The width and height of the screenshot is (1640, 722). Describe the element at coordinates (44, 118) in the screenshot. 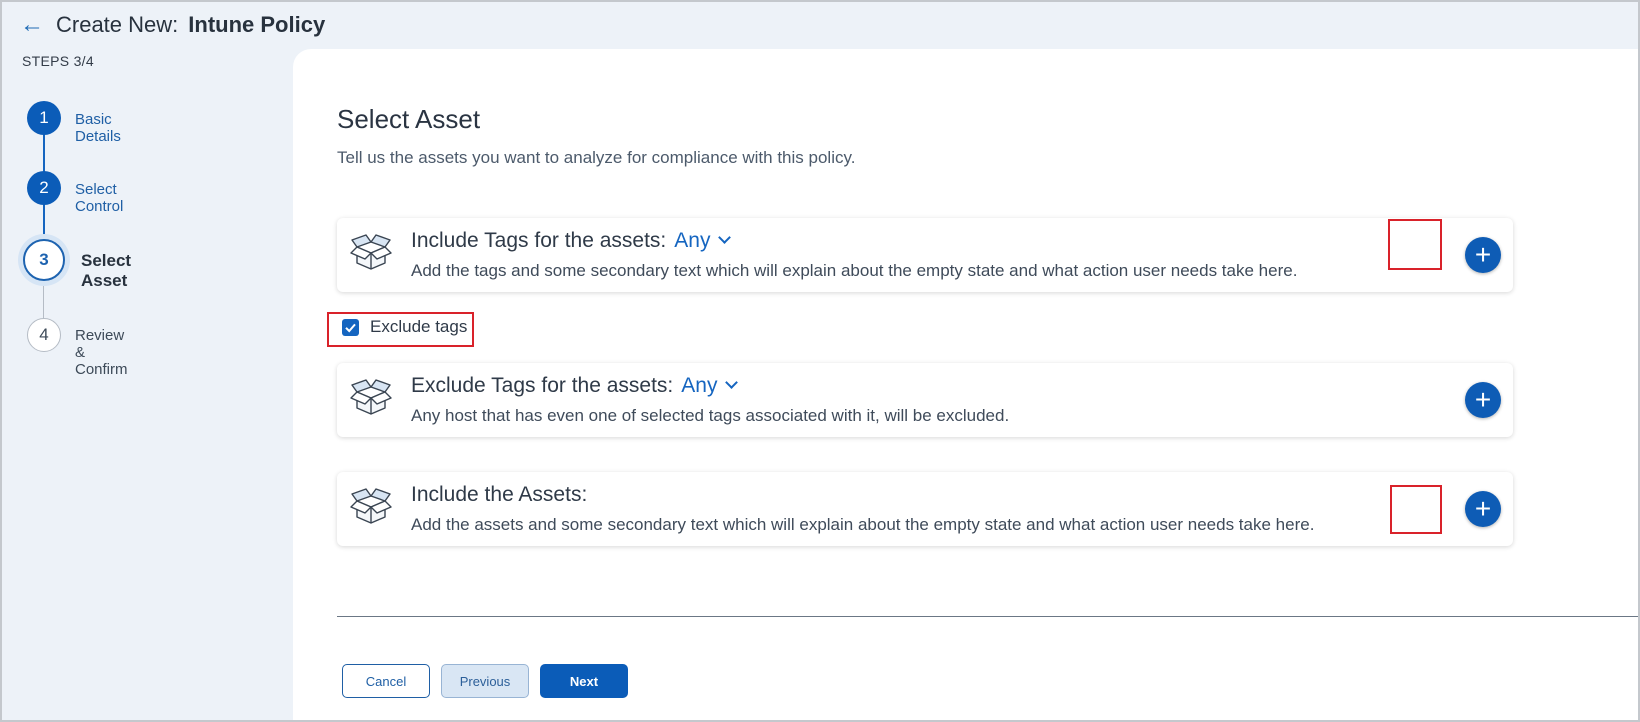

I see `step-1-circle: 1` at that location.